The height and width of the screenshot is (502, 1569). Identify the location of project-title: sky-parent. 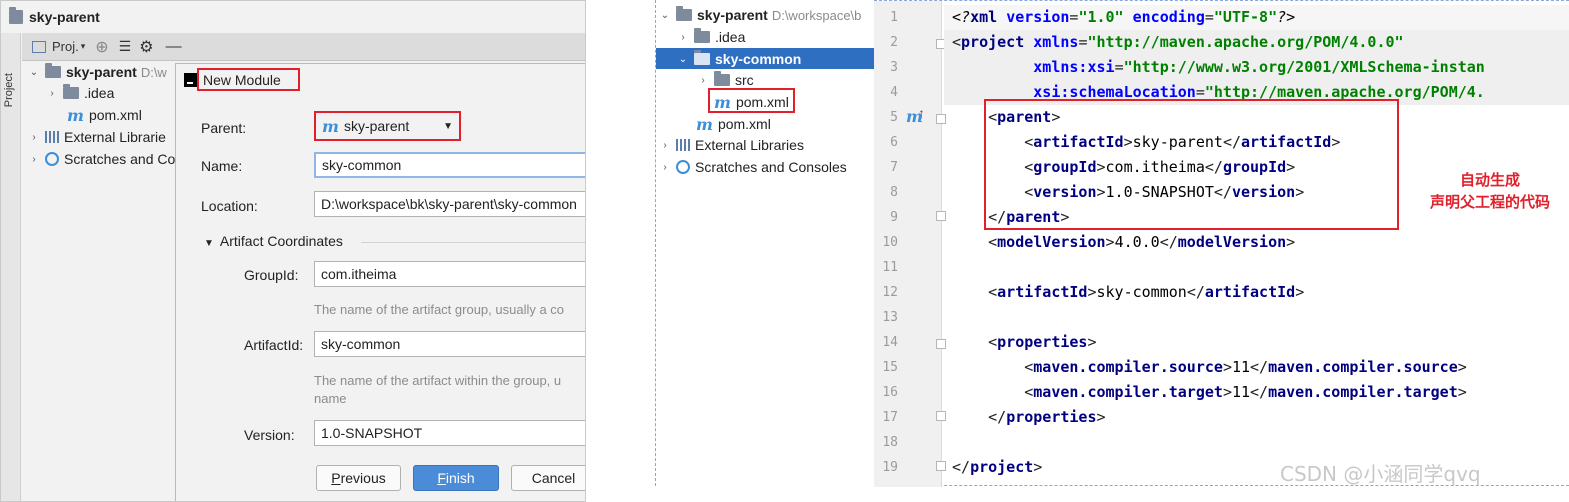
(64, 17).